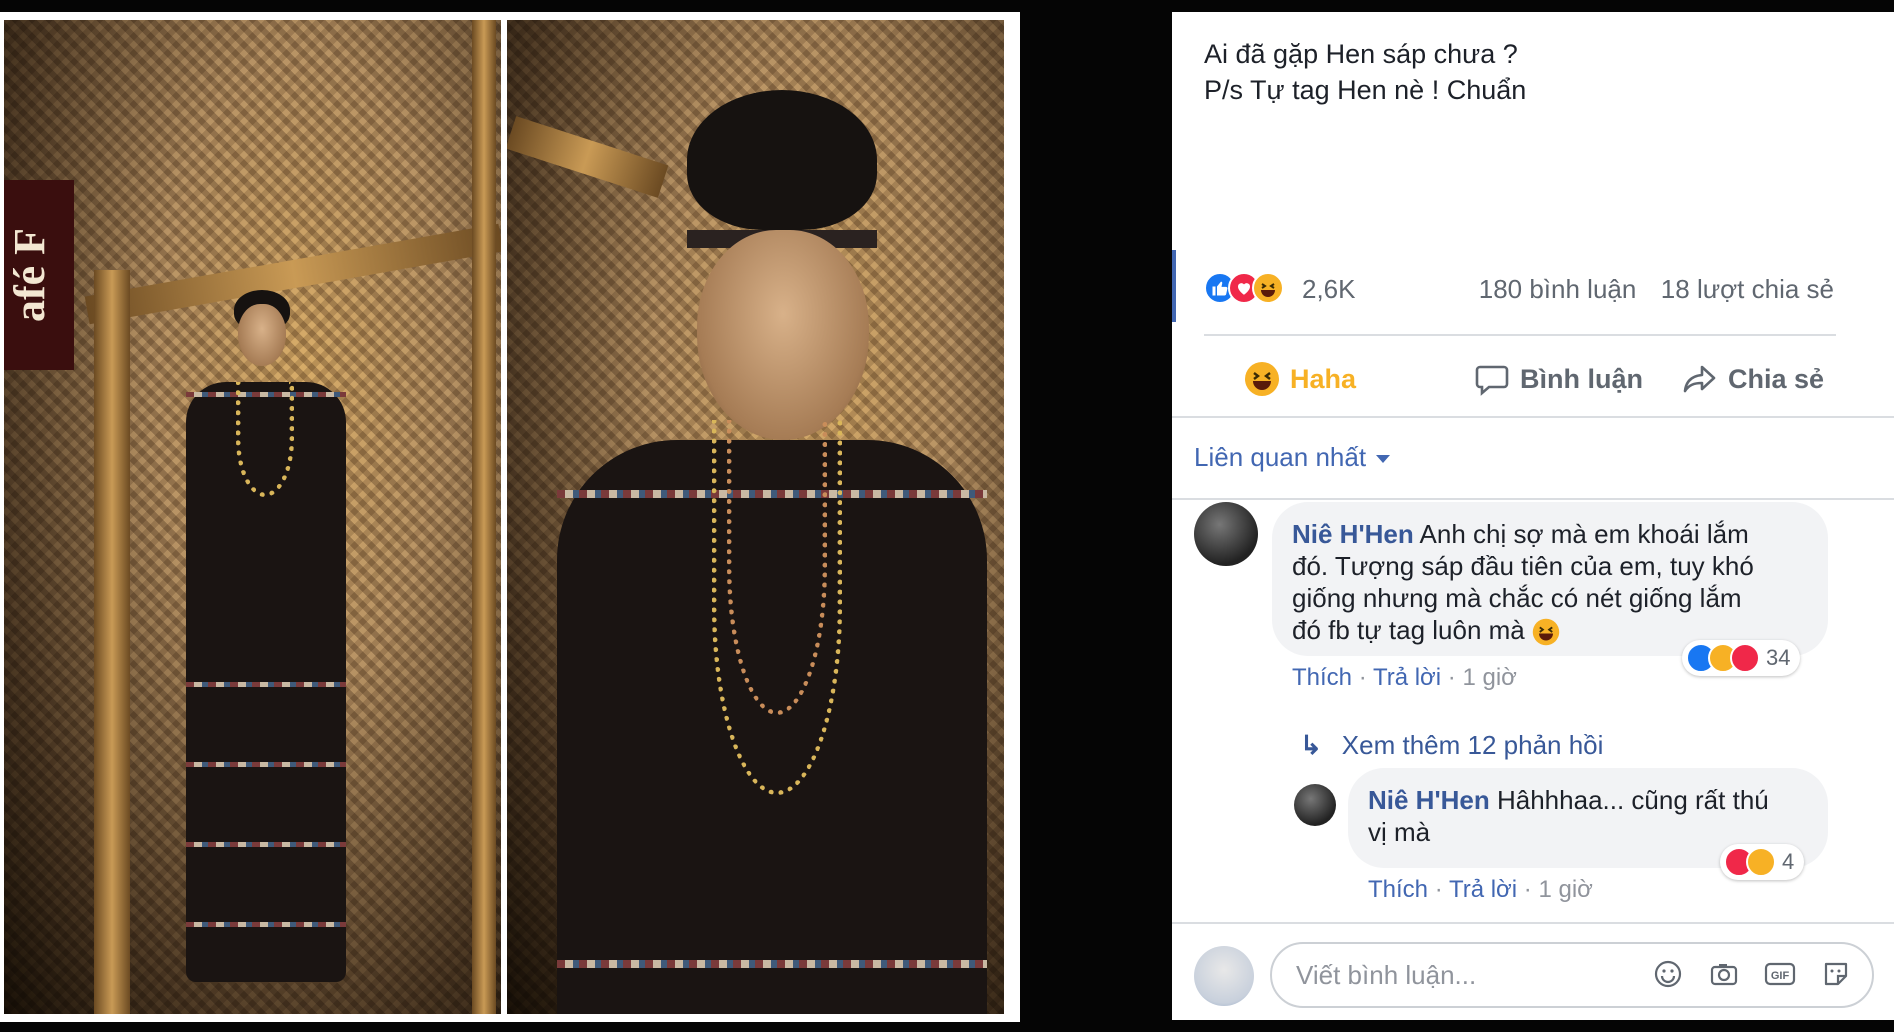 The image size is (1894, 1032). Describe the element at coordinates (1429, 800) in the screenshot. I see `reply-author: Niê H'Hen` at that location.